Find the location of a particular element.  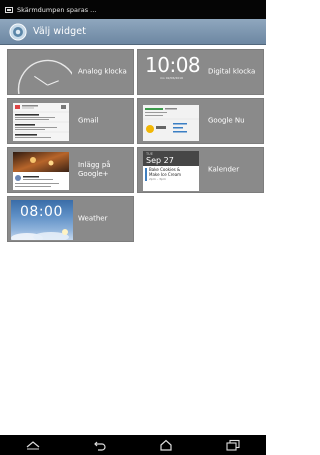

widget-digital-clock: 10:08 mo 02/06/2016 Digital klocka is located at coordinates (200, 72).